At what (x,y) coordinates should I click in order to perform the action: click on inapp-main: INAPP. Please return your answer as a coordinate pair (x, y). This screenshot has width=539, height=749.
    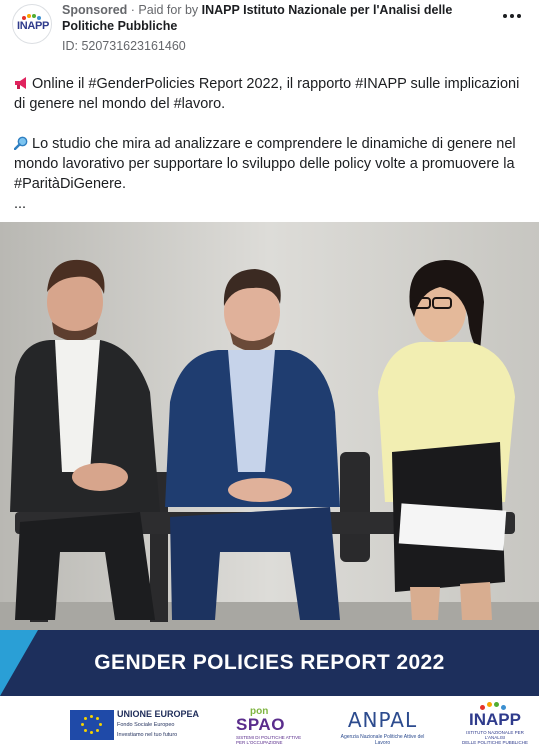
    Looking at the image, I should click on (495, 719).